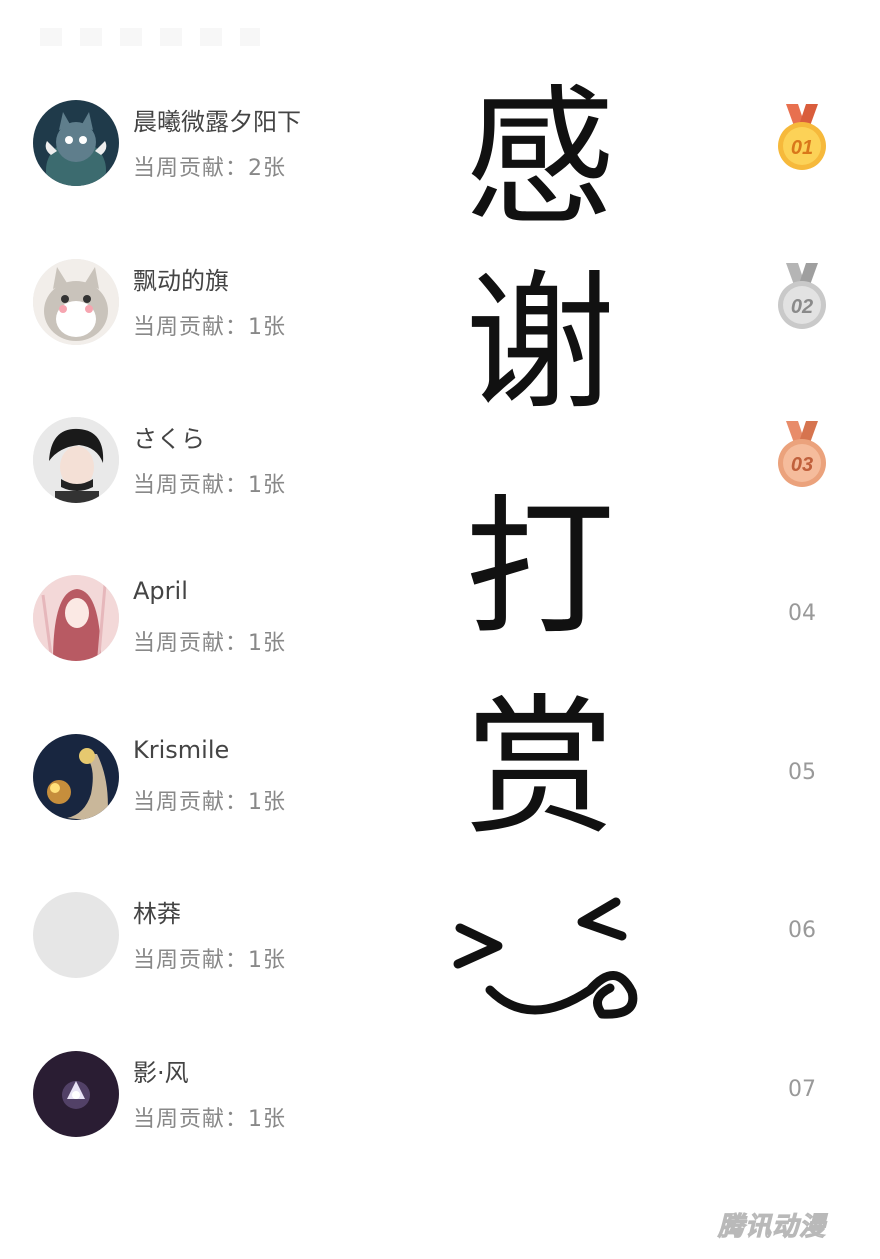 This screenshot has height=1259, width=880. Describe the element at coordinates (157, 914) in the screenshot. I see `supporter-name: 林莽` at that location.